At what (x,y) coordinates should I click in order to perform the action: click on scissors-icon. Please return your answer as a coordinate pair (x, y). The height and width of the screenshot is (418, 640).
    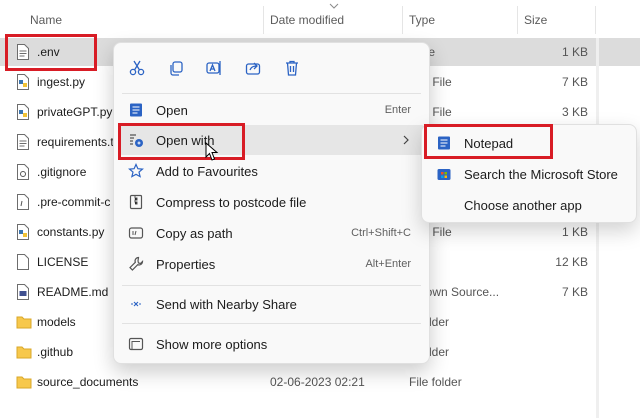
    Looking at the image, I should click on (137, 68).